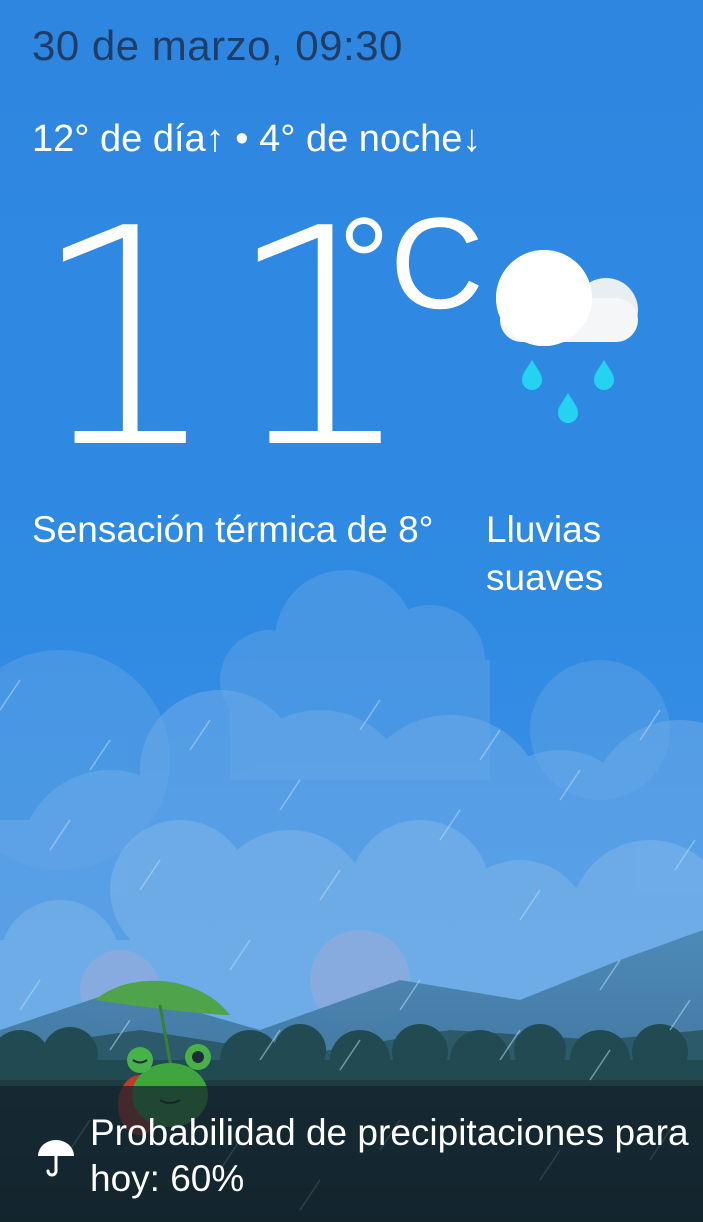  I want to click on feels-like: Sensación térmica de 8°, so click(233, 529).